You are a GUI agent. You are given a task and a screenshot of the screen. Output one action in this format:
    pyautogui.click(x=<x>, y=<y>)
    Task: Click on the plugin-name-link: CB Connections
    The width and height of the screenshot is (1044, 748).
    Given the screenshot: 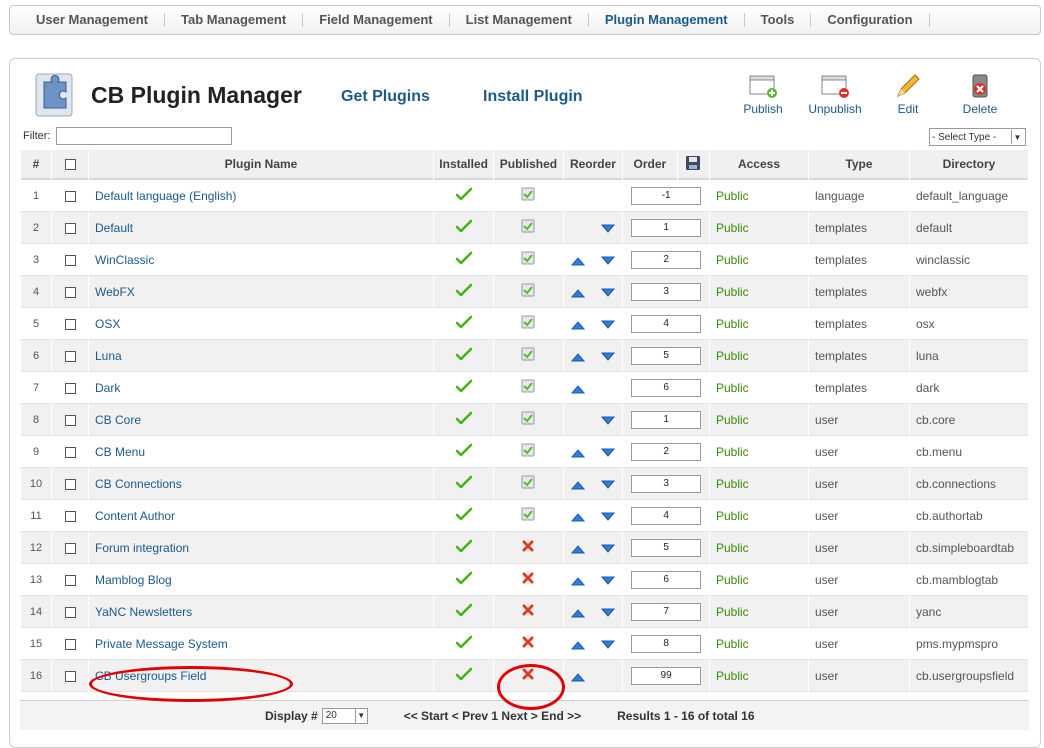 What is the action you would take?
    pyautogui.click(x=261, y=484)
    